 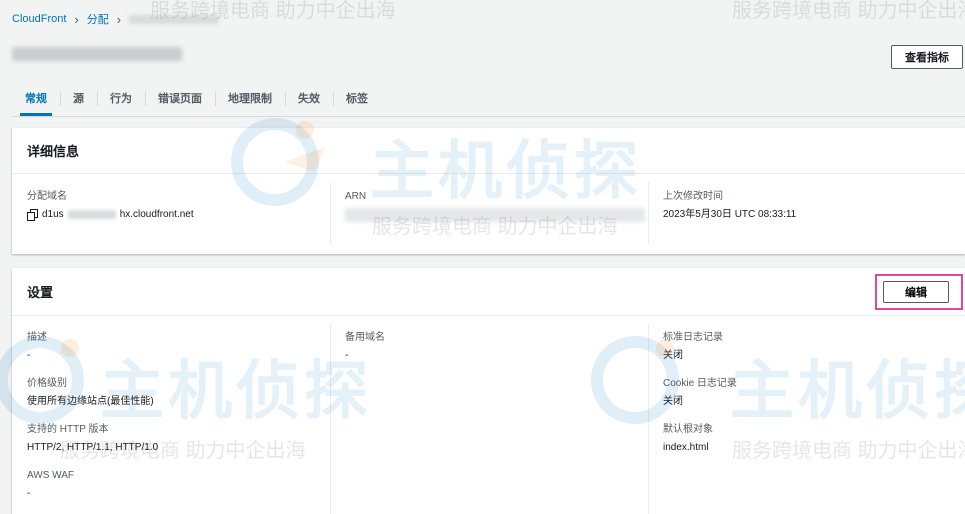 What do you see at coordinates (93, 447) in the screenshot?
I see `http-versions-value: HTTP/2, HTTP/1.1, HTTP/1.0` at bounding box center [93, 447].